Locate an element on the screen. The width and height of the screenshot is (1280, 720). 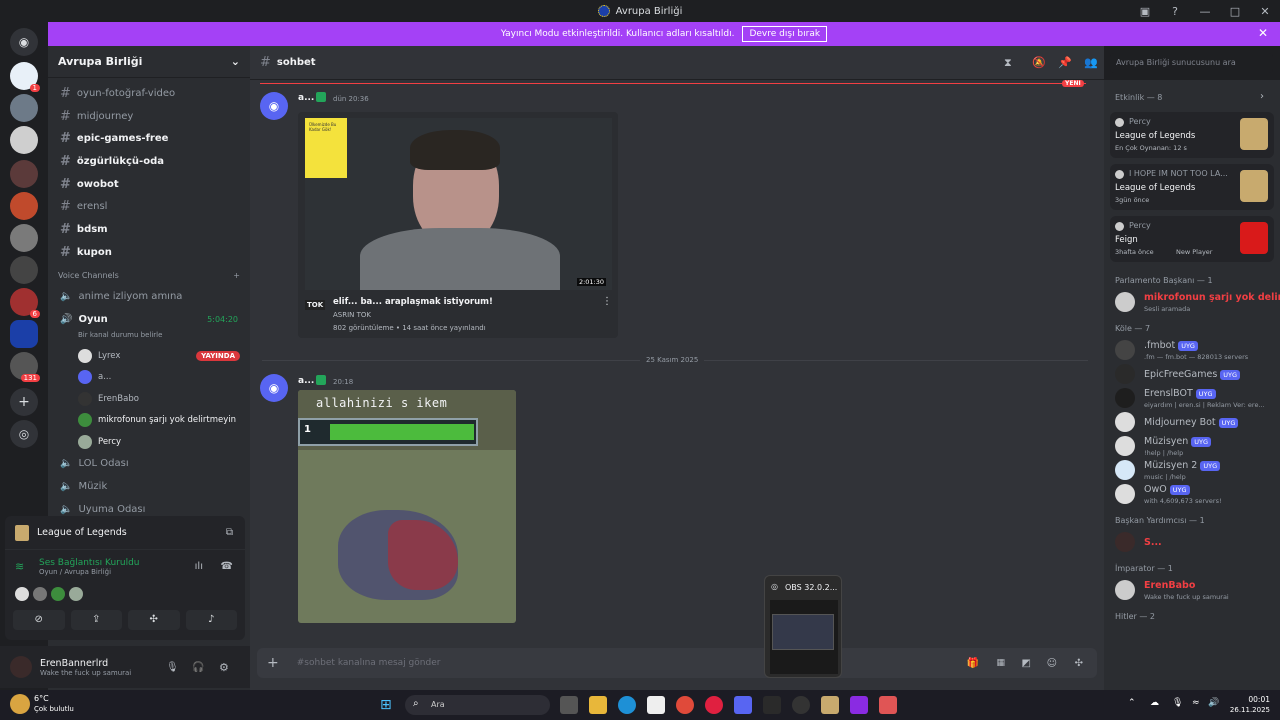
activities-button: ✣ is located at coordinates (154, 620).